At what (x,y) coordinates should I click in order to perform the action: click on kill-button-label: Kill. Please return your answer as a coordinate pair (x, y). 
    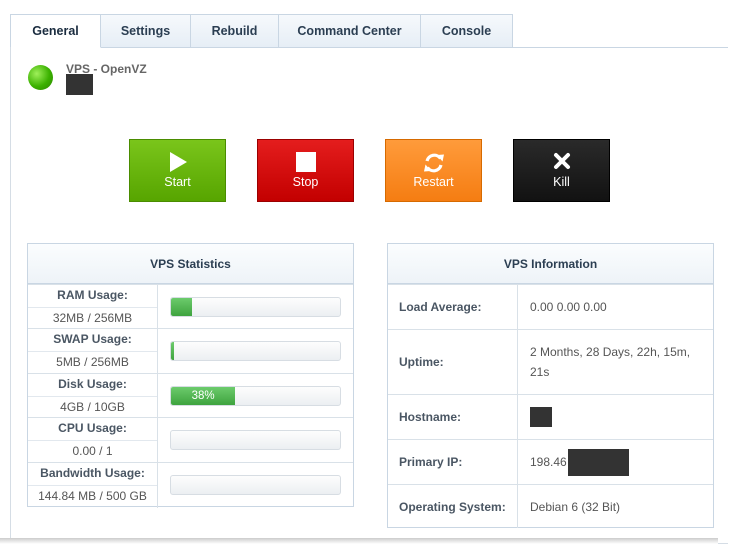
    Looking at the image, I should click on (561, 182).